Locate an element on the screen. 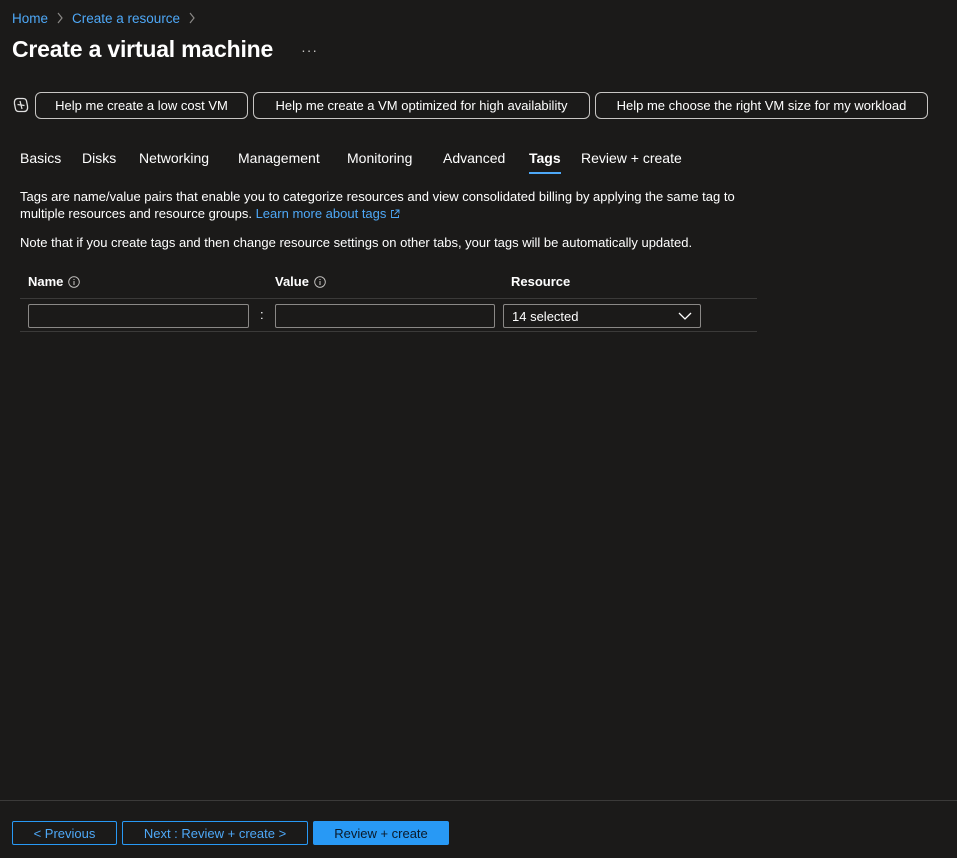 This screenshot has height=858, width=957. learn-more-tags-label: Learn more about tags is located at coordinates (321, 213).